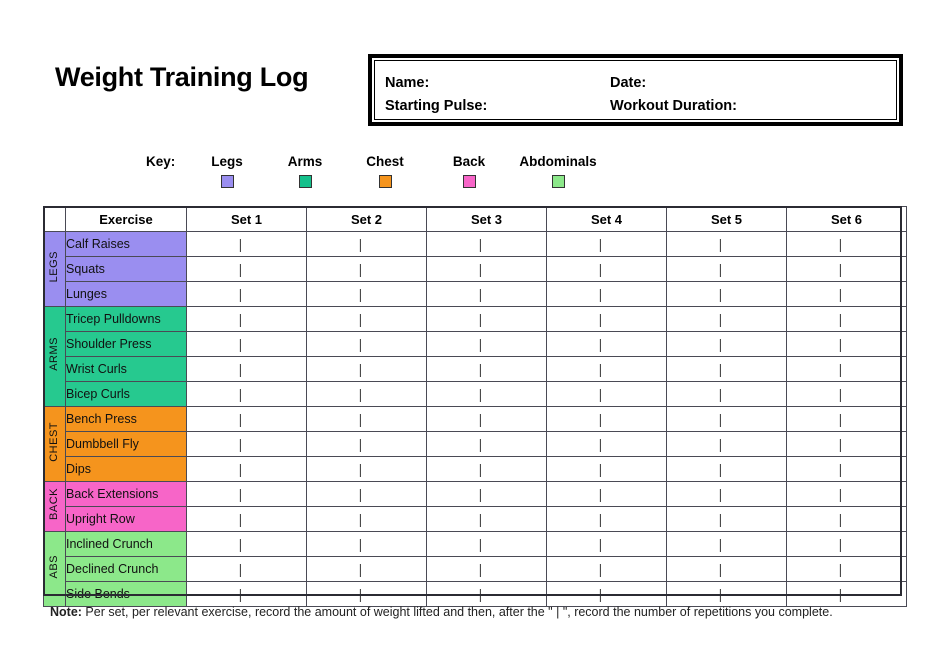 The height and width of the screenshot is (653, 945). I want to click on table-row: Dumbbell Fly | | | | | |, so click(475, 444).